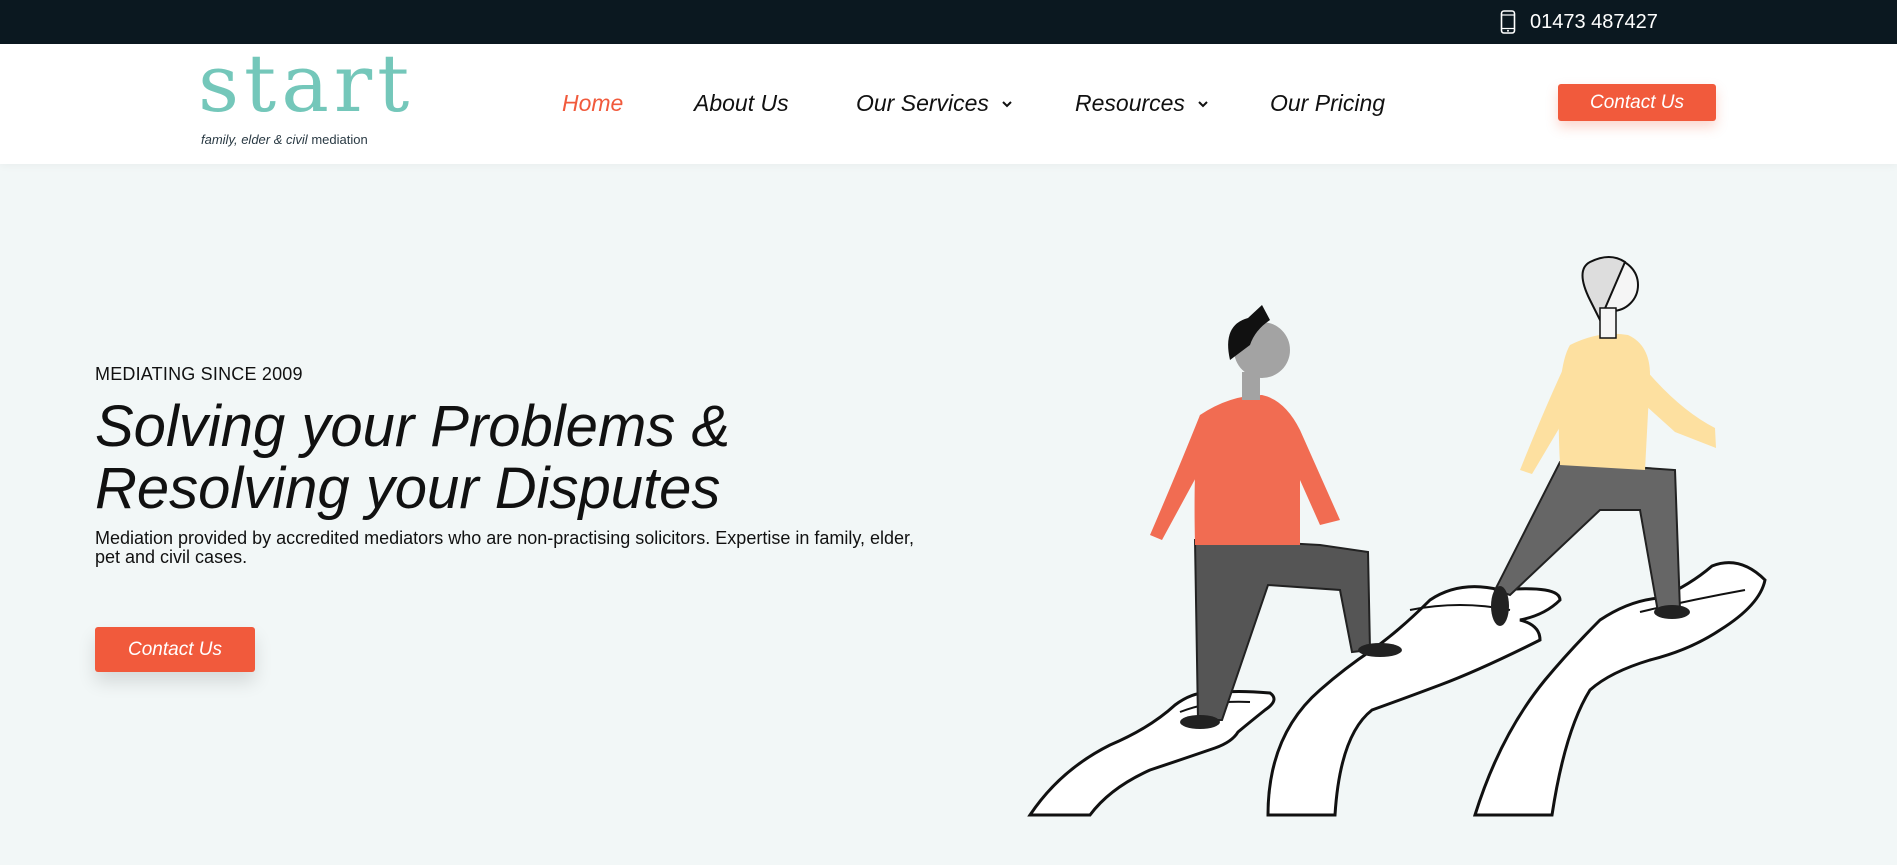 This screenshot has width=1897, height=865. What do you see at coordinates (1594, 22) in the screenshot?
I see `phone-number: 01473 487427` at bounding box center [1594, 22].